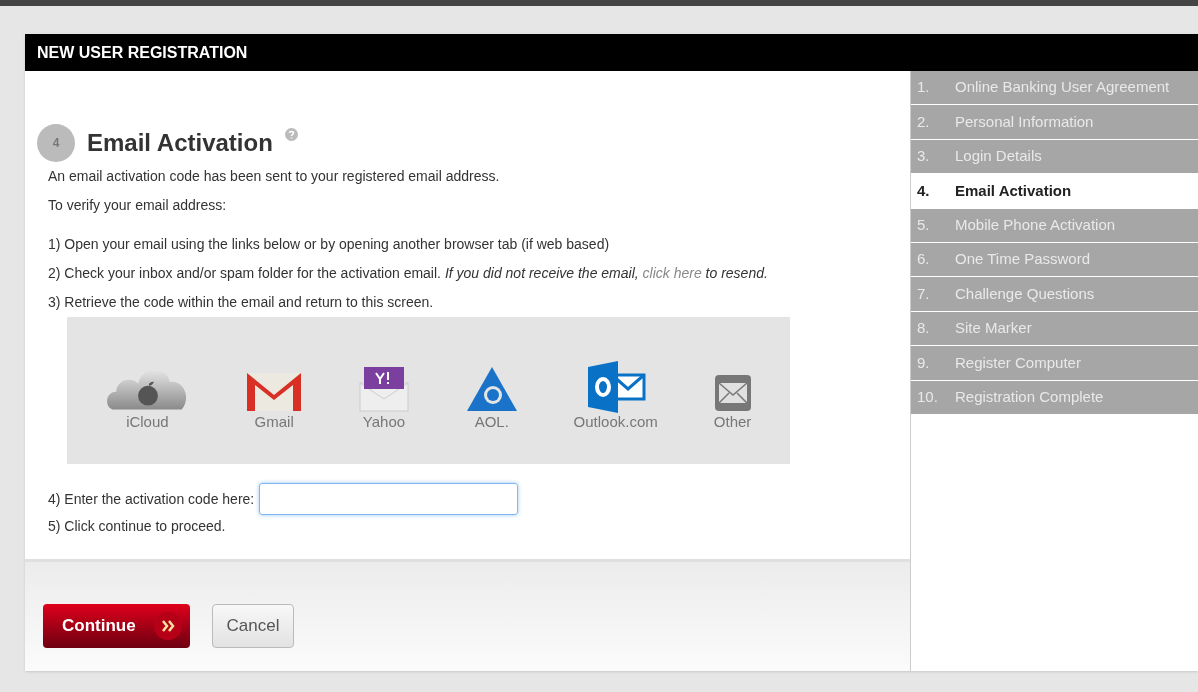 The width and height of the screenshot is (1198, 692). What do you see at coordinates (253, 625) in the screenshot?
I see `cancel-button: Cancel` at bounding box center [253, 625].